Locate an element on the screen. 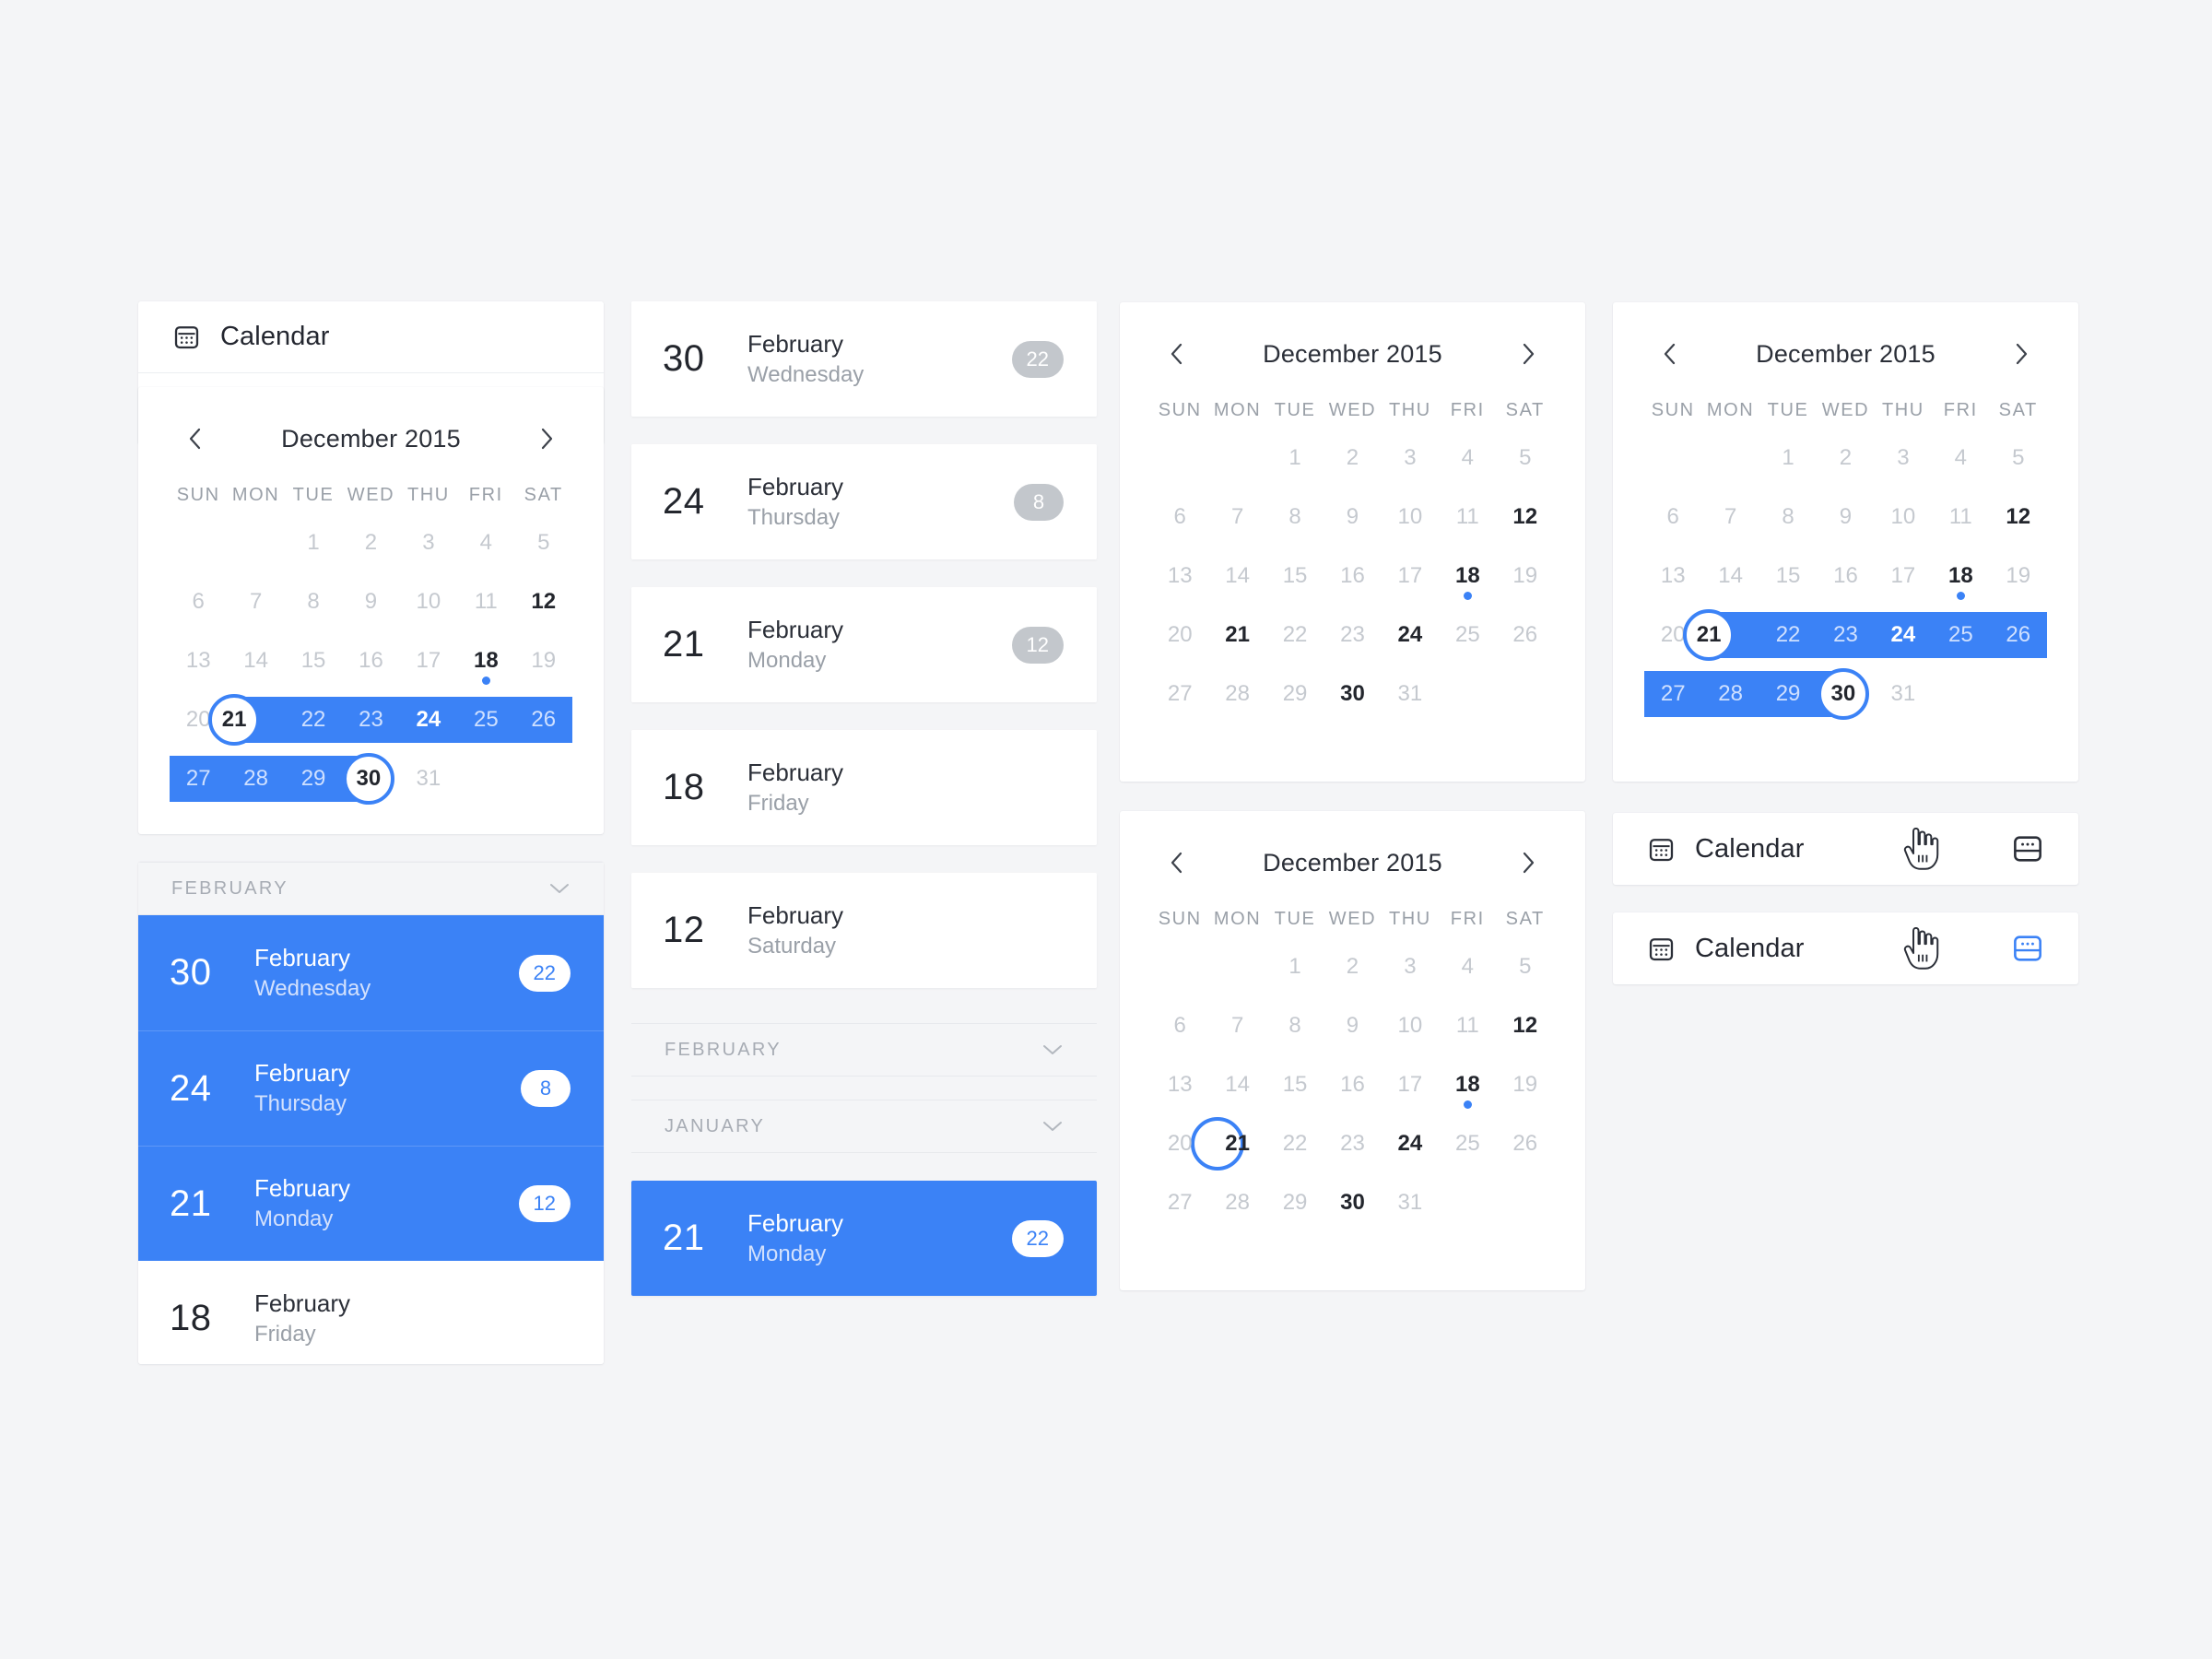 The width and height of the screenshot is (2212, 1659). chevron-down-icon is located at coordinates (1052, 1049).